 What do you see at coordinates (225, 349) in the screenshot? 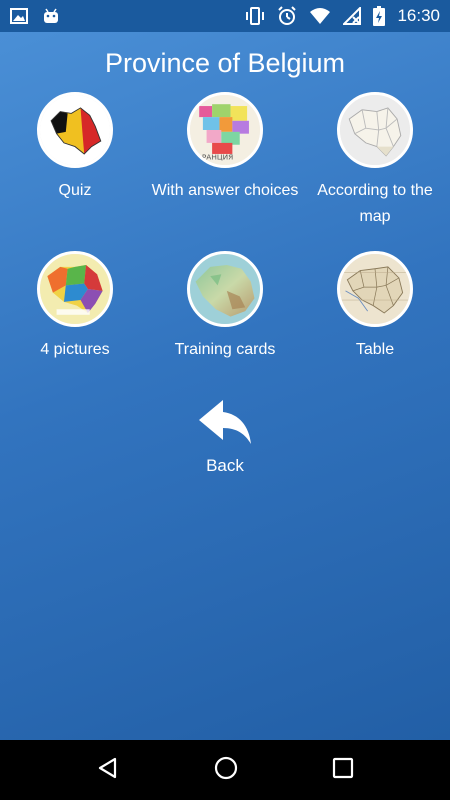
I see `menu-item-label: Training cards` at bounding box center [225, 349].